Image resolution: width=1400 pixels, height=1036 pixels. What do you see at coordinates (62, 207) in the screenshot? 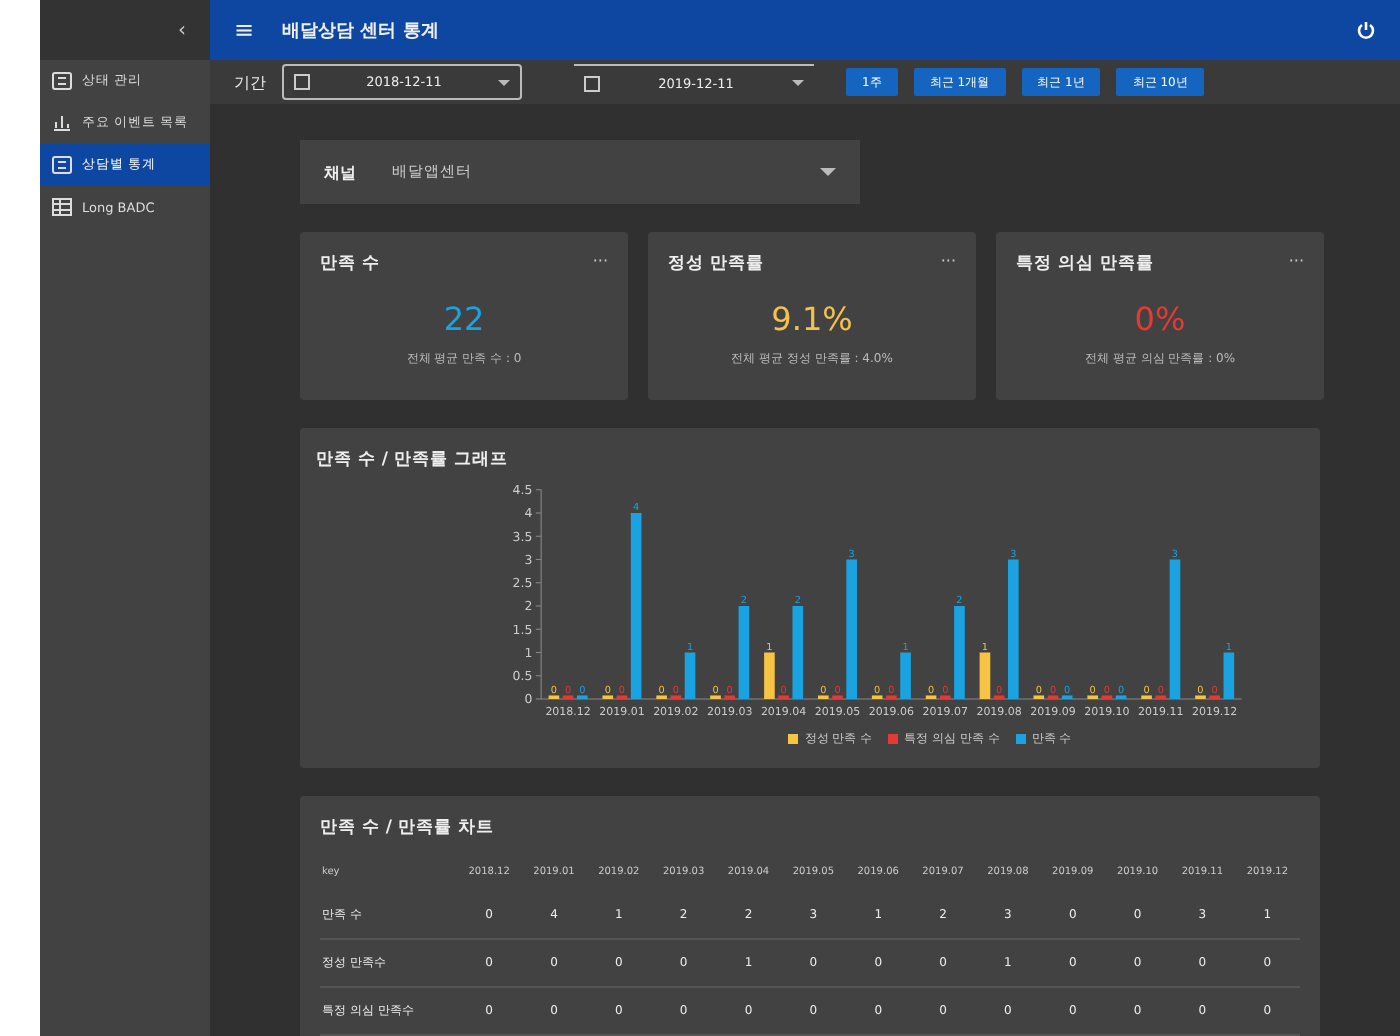
I see `table-icon` at bounding box center [62, 207].